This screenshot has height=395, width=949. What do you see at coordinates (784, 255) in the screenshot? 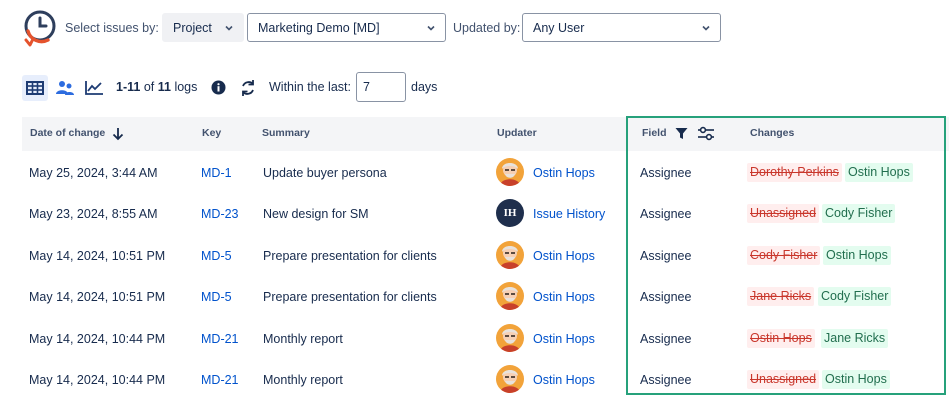
I see `old-value-badge: Cody Fisher` at bounding box center [784, 255].